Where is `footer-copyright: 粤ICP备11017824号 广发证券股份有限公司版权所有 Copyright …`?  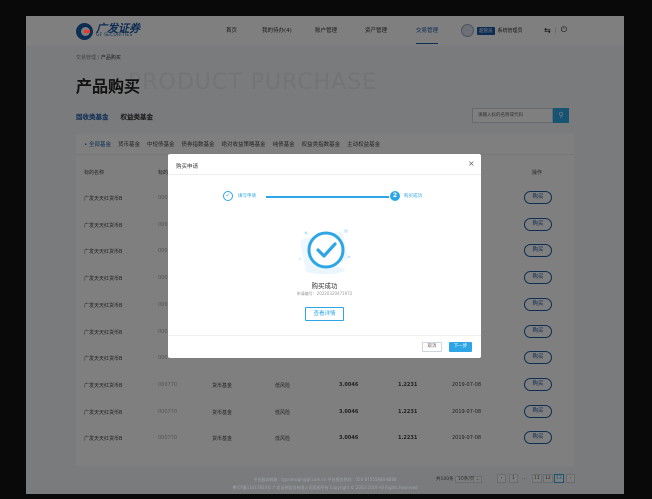 footer-copyright: 粤ICP备11017824号 广发证券股份有限公司版权所有 Copyright … is located at coordinates (325, 487).